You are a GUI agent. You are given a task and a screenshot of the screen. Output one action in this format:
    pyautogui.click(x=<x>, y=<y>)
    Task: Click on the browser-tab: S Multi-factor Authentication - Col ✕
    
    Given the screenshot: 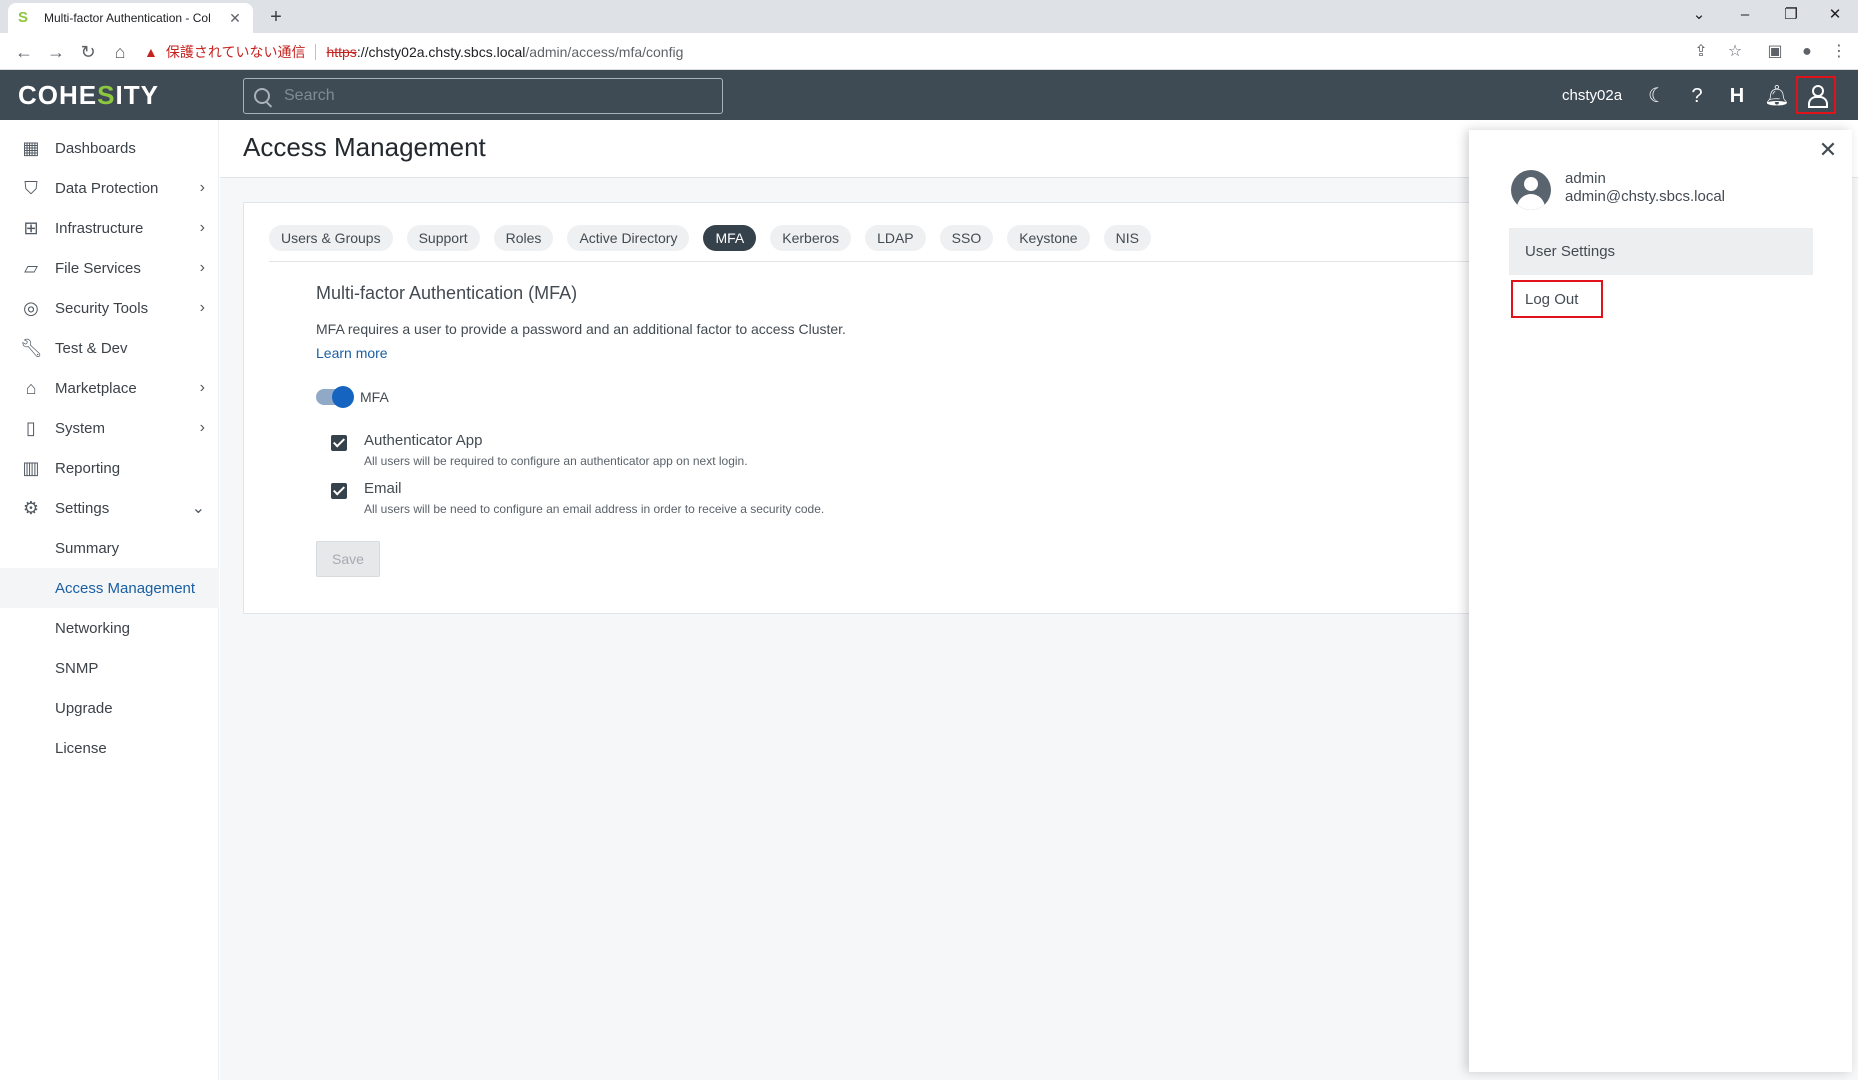 What is the action you would take?
    pyautogui.click(x=130, y=18)
    